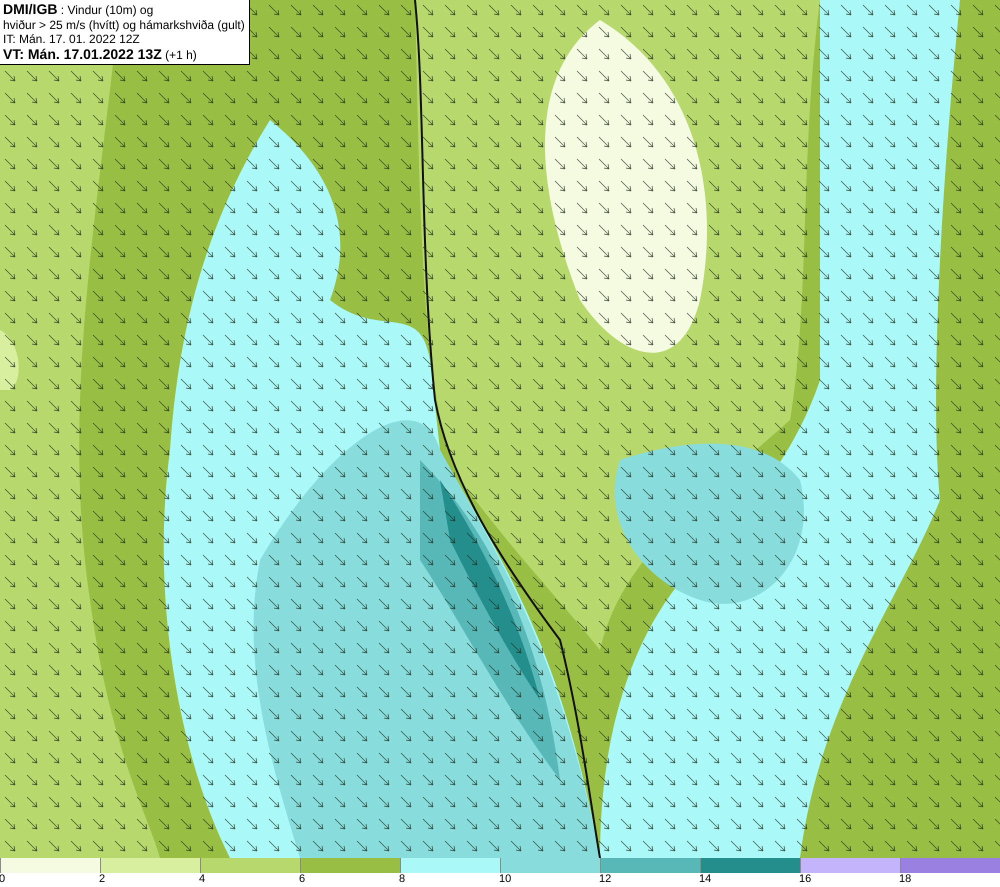 This screenshot has width=1000, height=887. Describe the element at coordinates (705, 879) in the screenshot. I see `legend-label: 14` at that location.